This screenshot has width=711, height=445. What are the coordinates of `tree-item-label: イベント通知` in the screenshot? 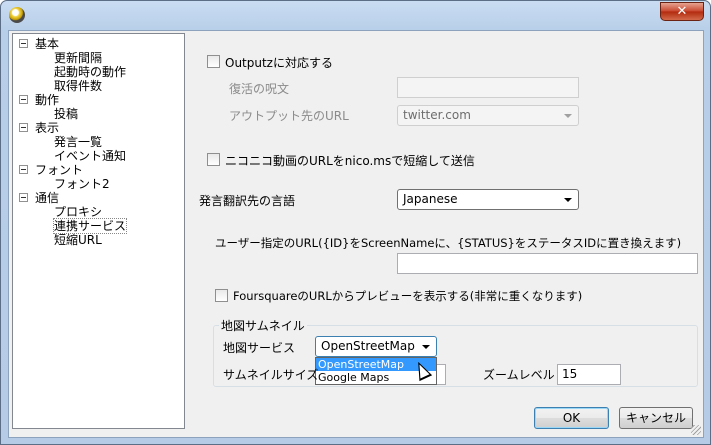 It's located at (90, 156).